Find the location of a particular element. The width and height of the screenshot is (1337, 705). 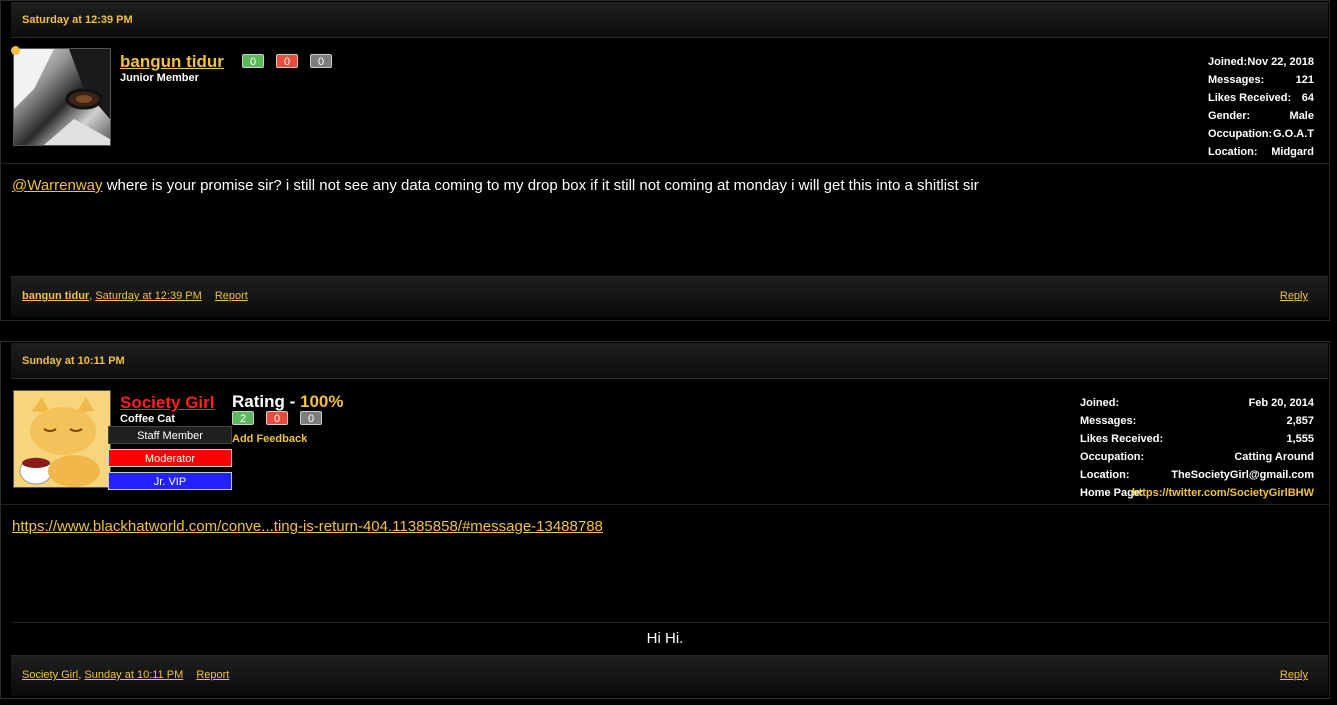

user-title: Coffee Cat is located at coordinates (148, 419).